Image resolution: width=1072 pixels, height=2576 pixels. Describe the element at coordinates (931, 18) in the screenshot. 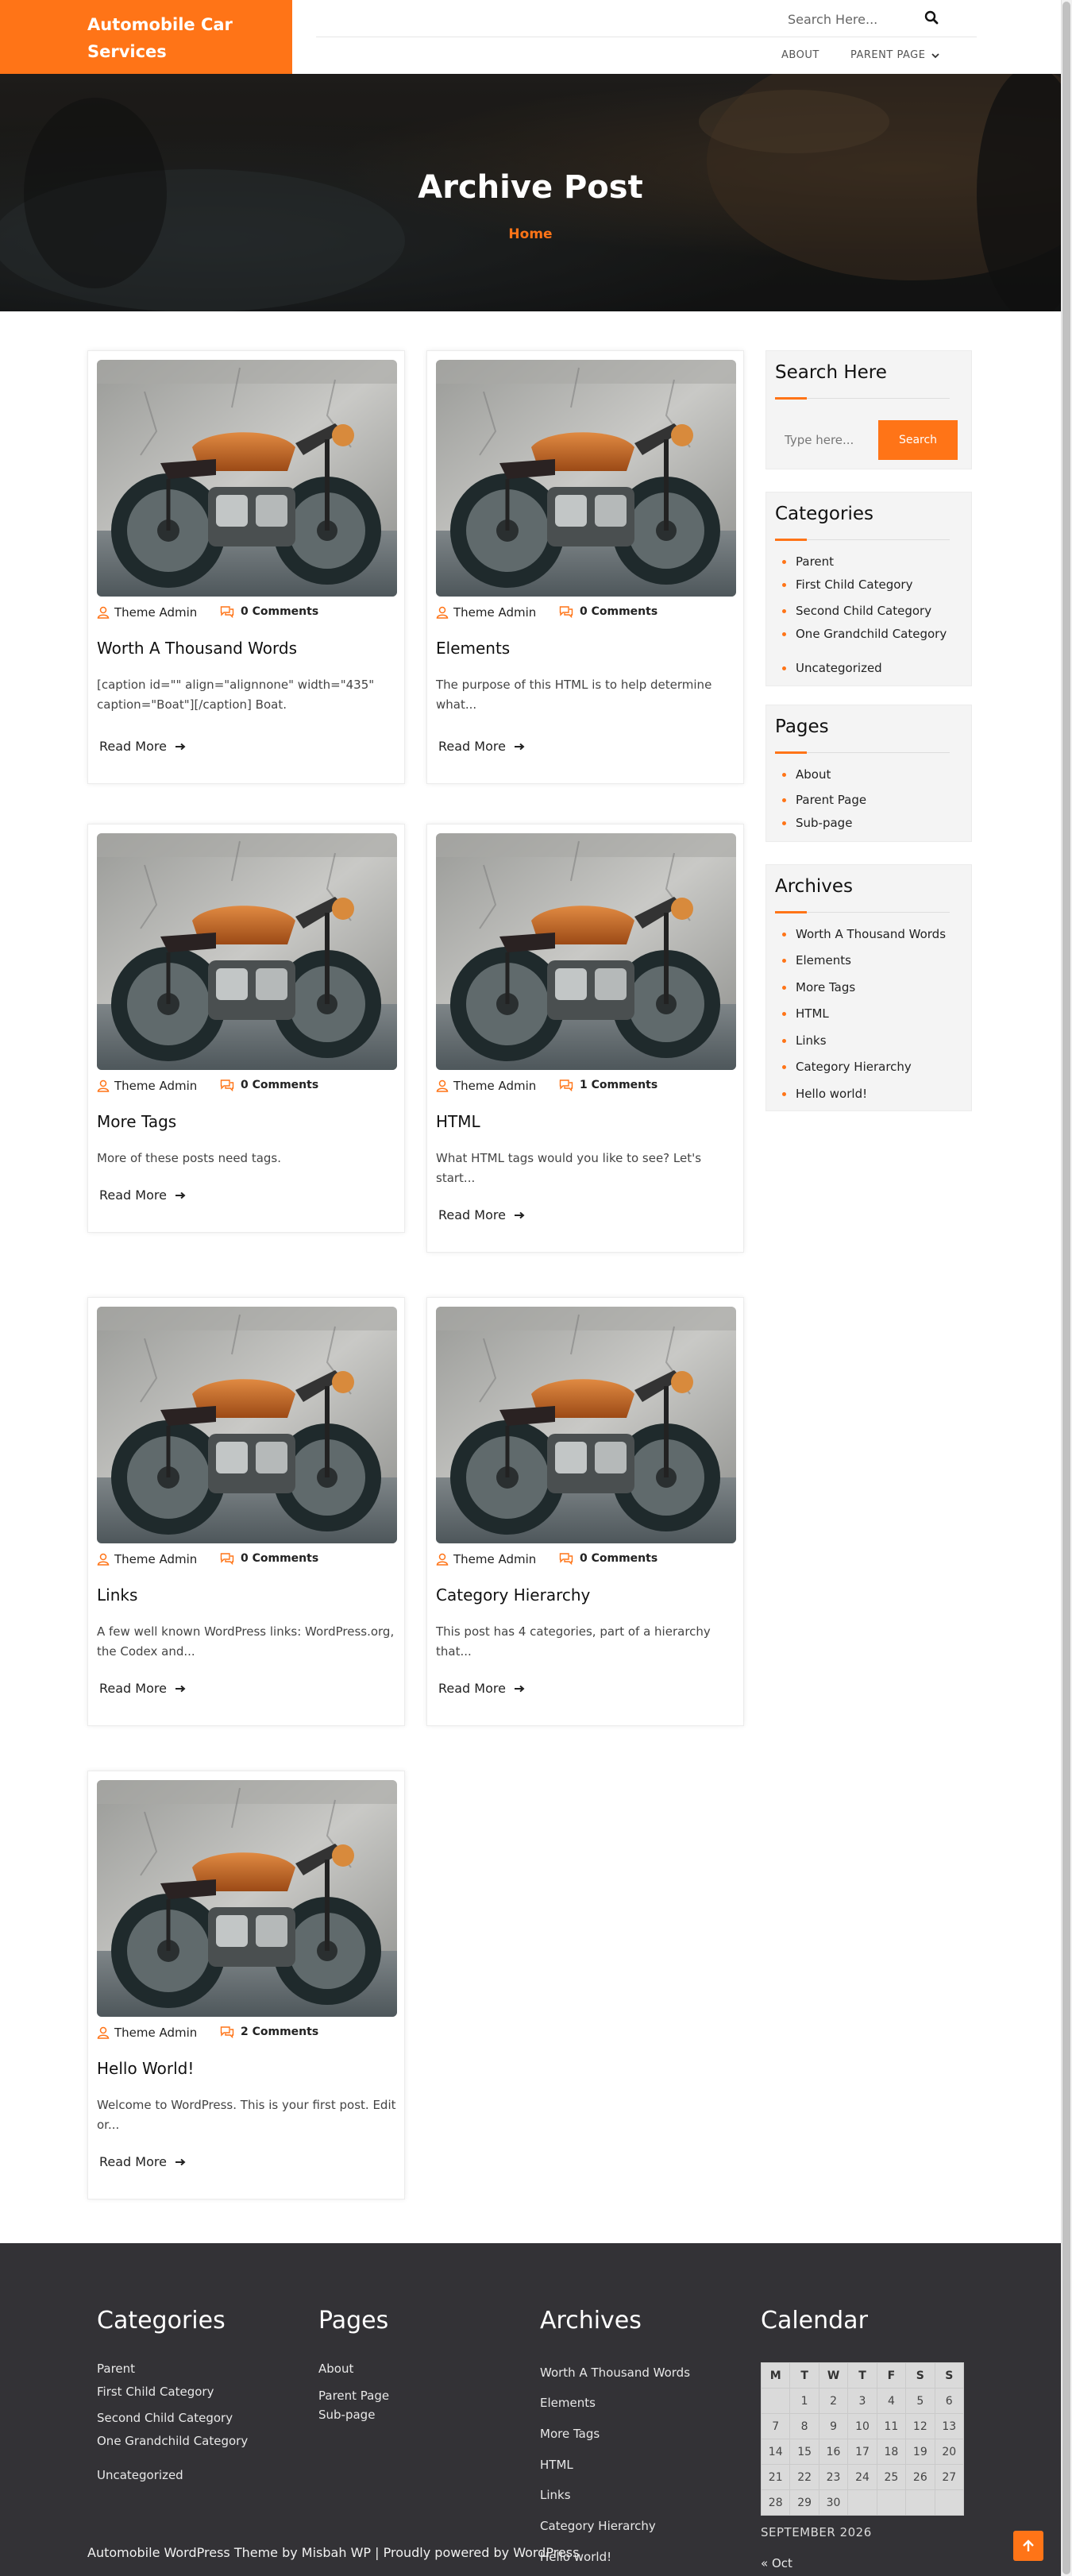

I see `header-search-button` at that location.